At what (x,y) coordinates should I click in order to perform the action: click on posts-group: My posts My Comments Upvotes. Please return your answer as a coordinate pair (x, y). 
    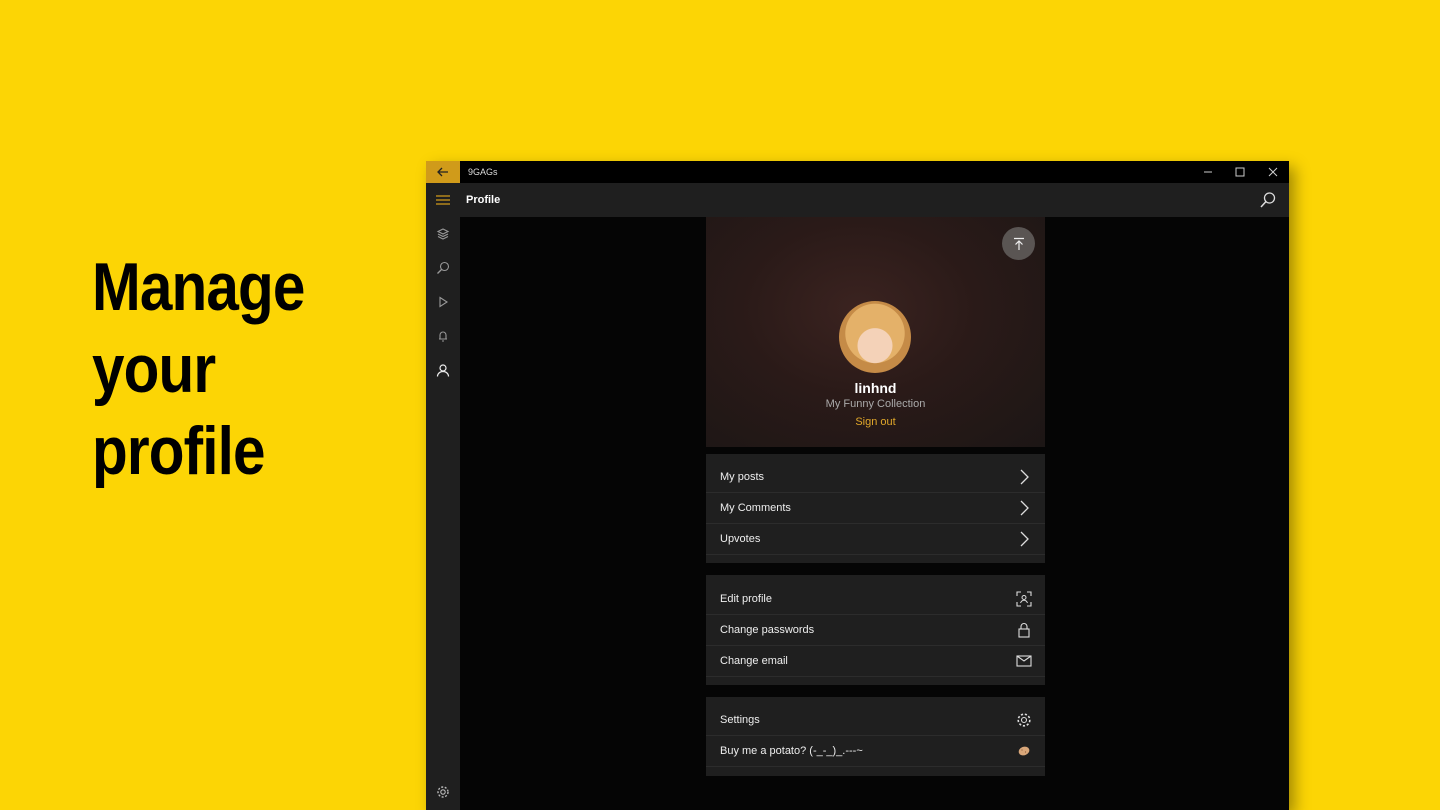
    Looking at the image, I should click on (875, 508).